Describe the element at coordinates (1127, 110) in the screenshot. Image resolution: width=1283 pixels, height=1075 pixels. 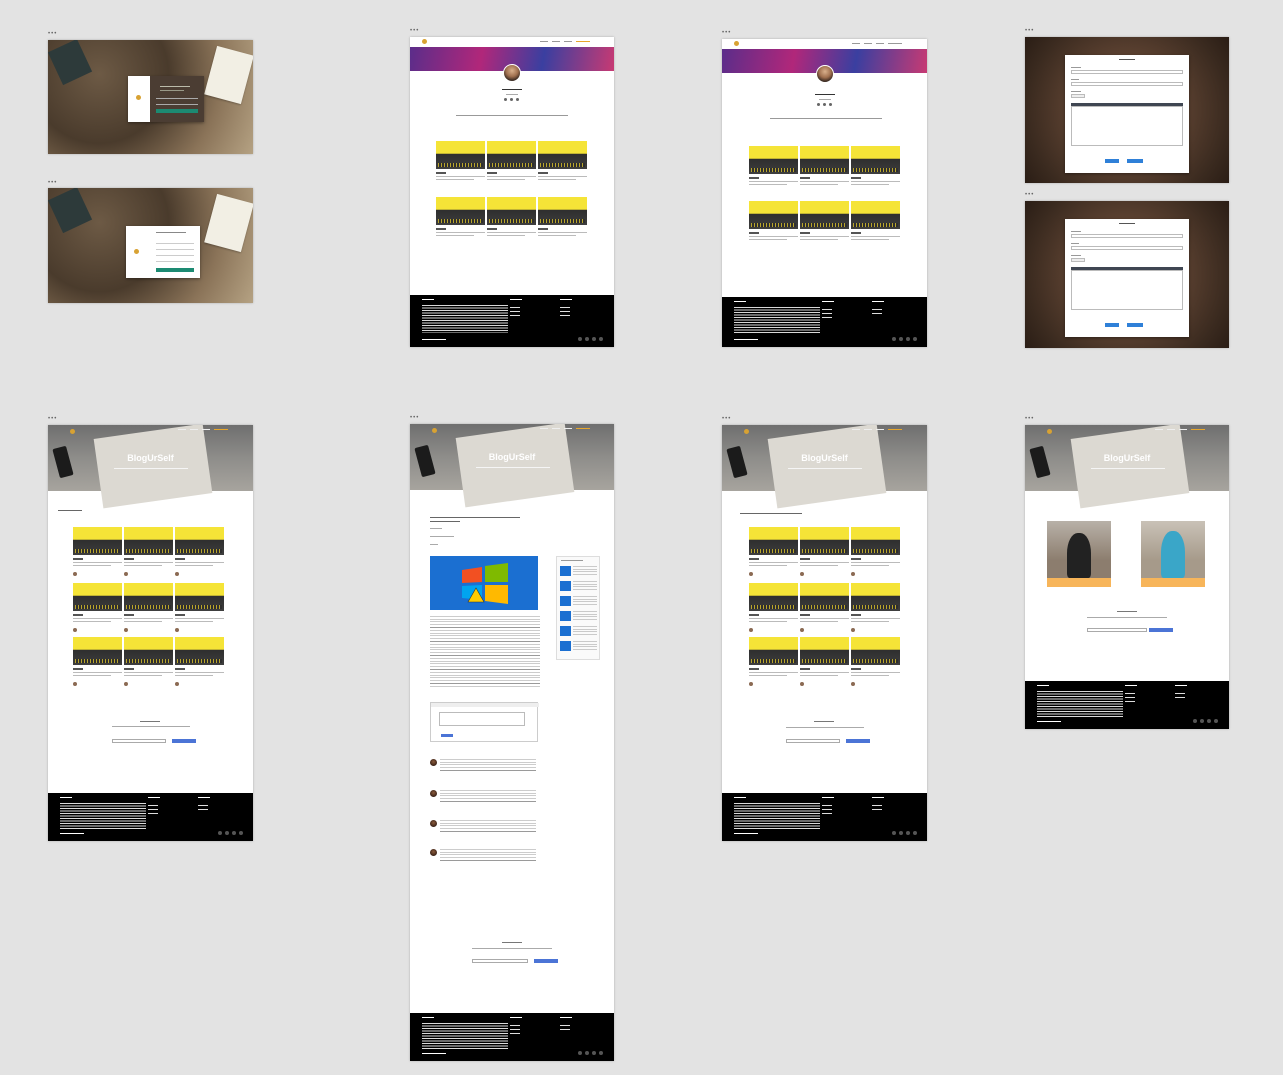
I see `artboard-add-post` at that location.